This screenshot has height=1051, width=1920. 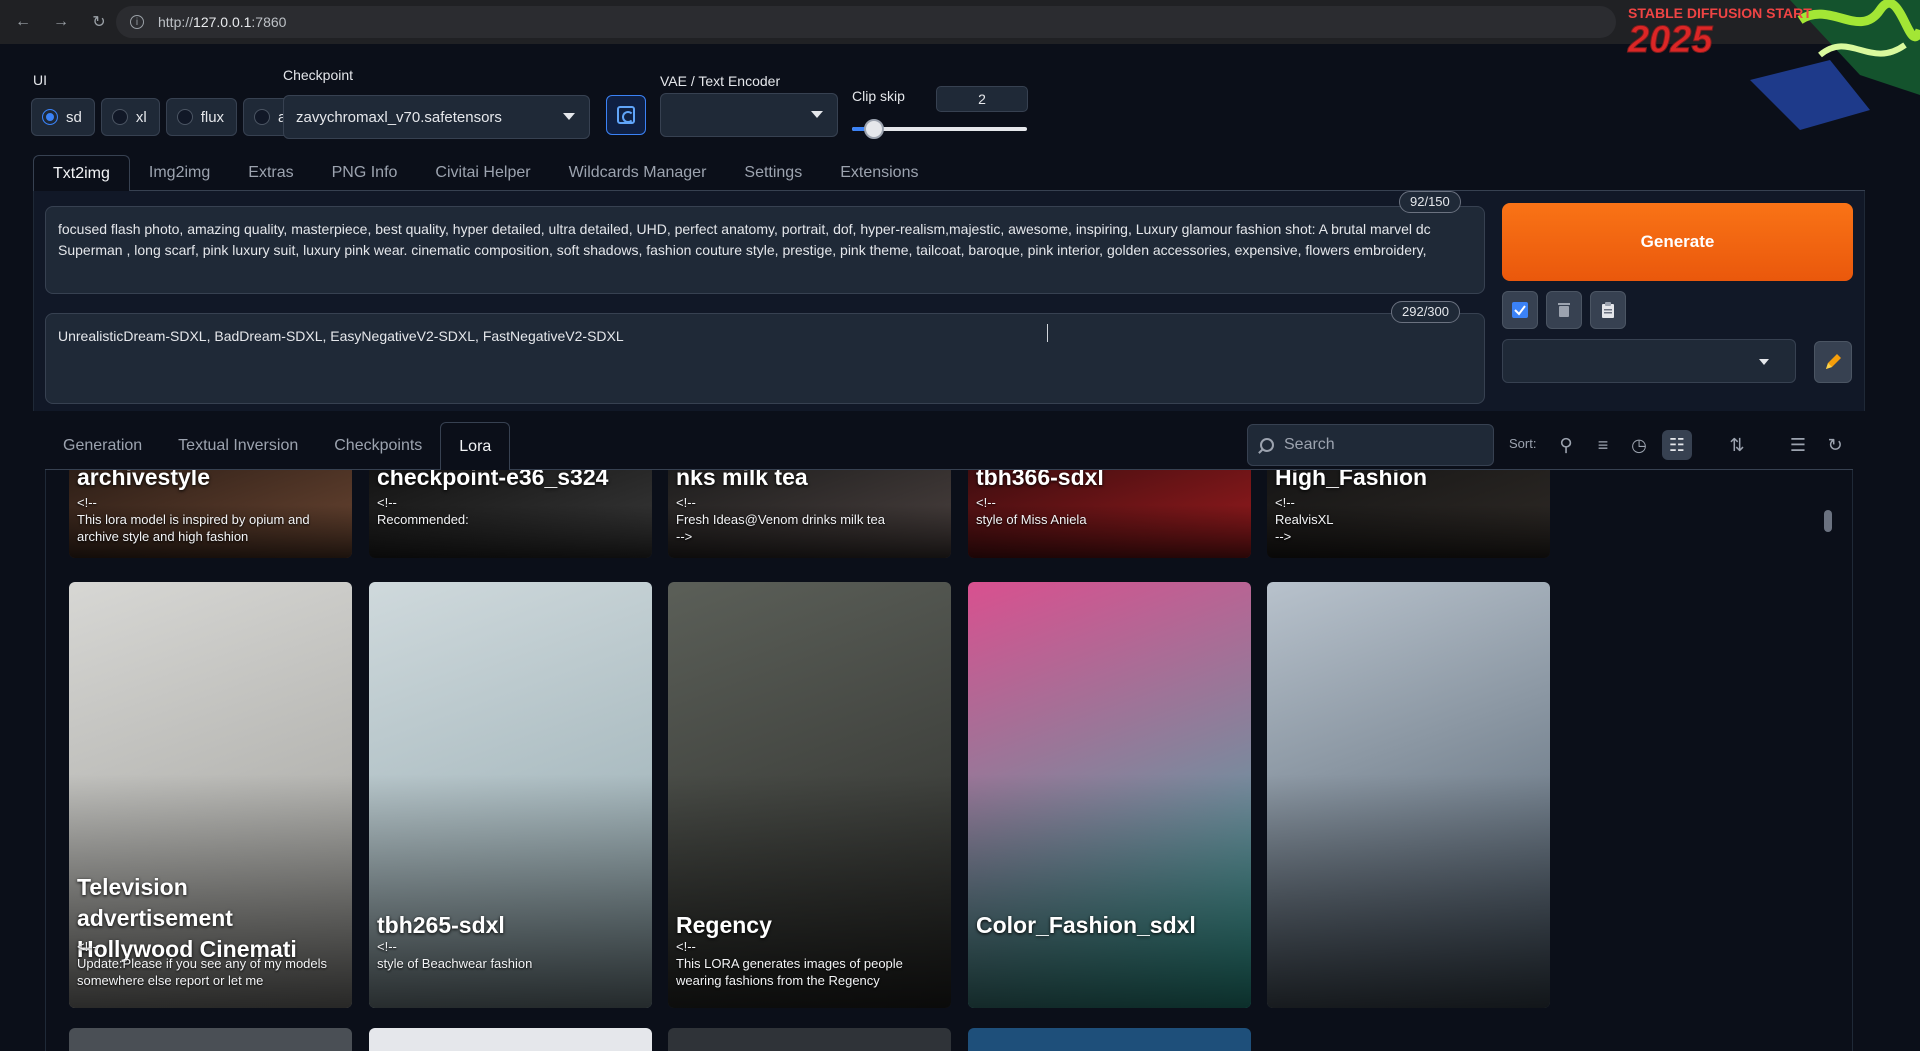 I want to click on tab-settings: Settings, so click(x=773, y=173).